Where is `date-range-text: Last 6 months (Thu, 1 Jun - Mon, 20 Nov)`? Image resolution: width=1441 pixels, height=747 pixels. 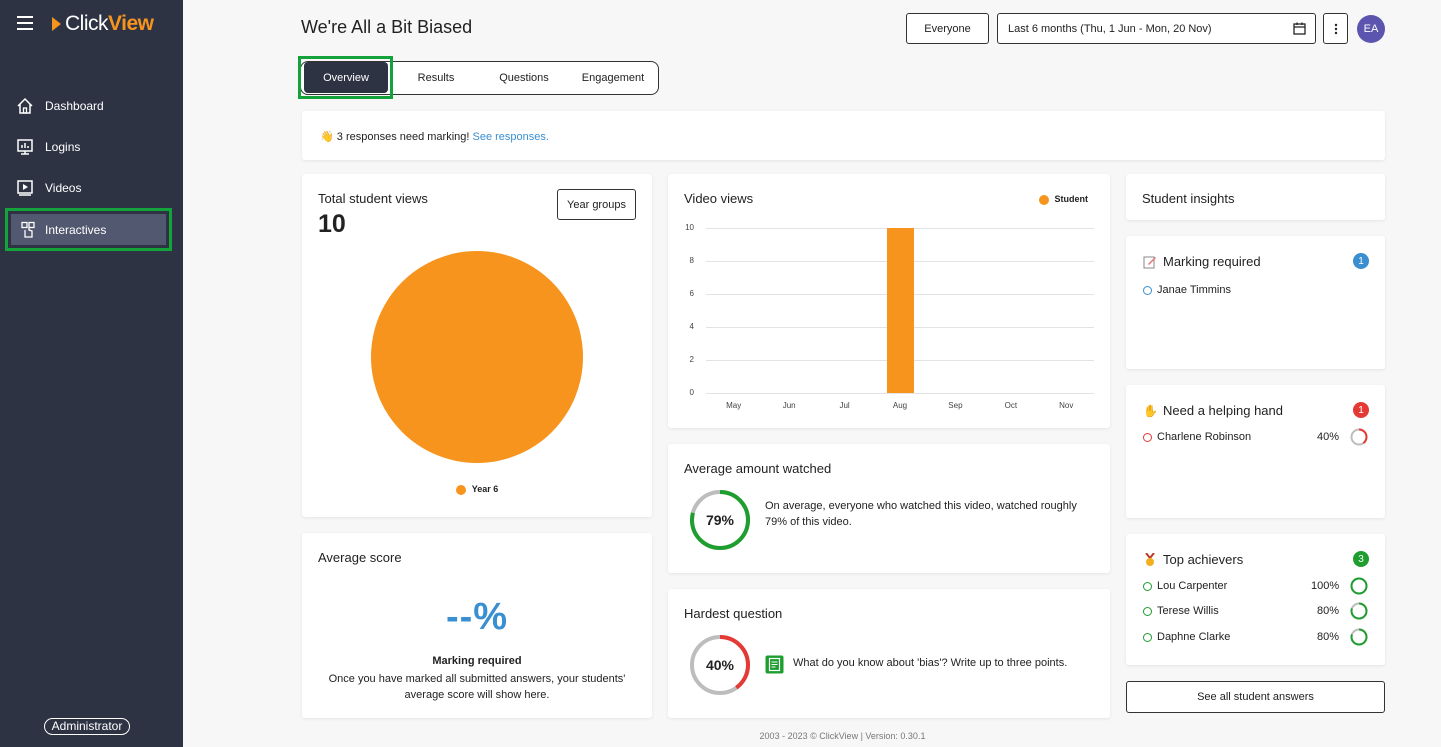
date-range-text: Last 6 months (Thu, 1 Jun - Mon, 20 Nov) is located at coordinates (1110, 28).